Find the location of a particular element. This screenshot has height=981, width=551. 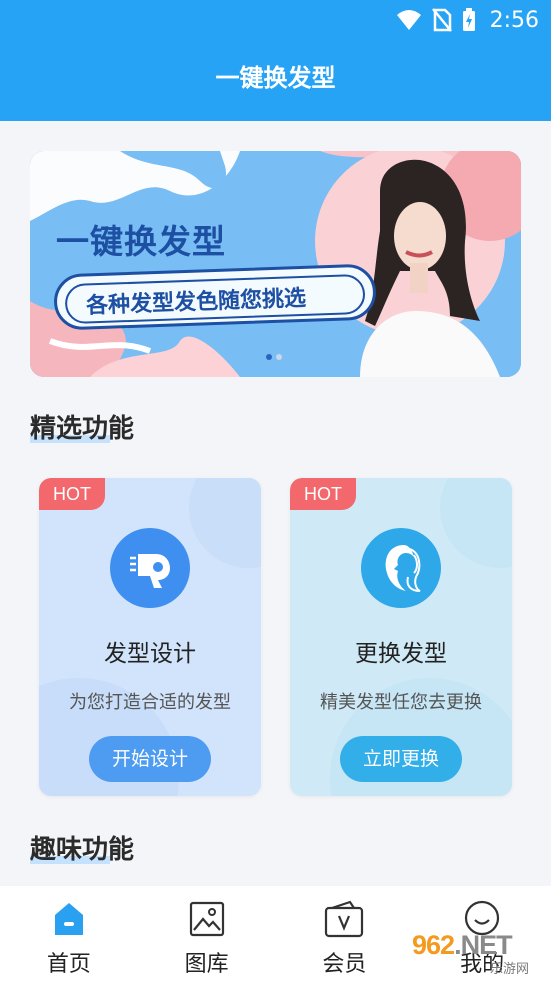

carousel-dot is located at coordinates (279, 357).